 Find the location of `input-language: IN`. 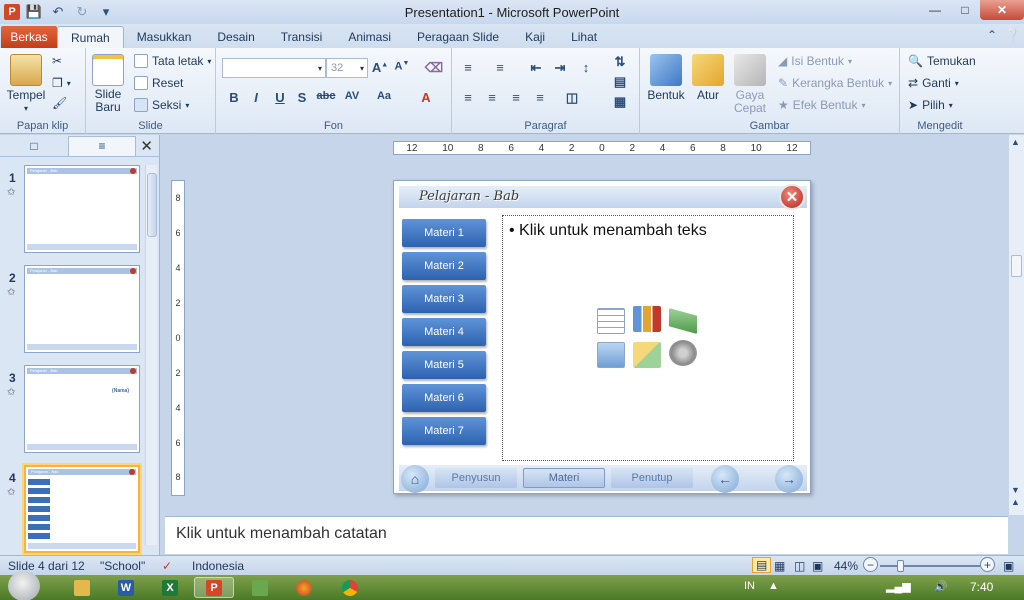

input-language: IN is located at coordinates (749, 586).